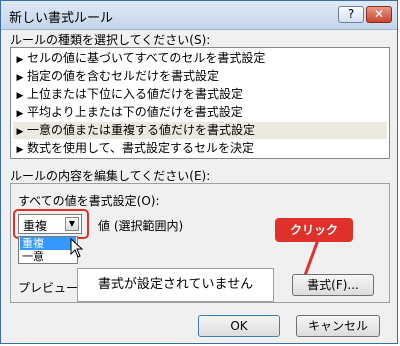 The image size is (400, 346). What do you see at coordinates (77, 248) in the screenshot?
I see `mouse-cursor-icon` at bounding box center [77, 248].